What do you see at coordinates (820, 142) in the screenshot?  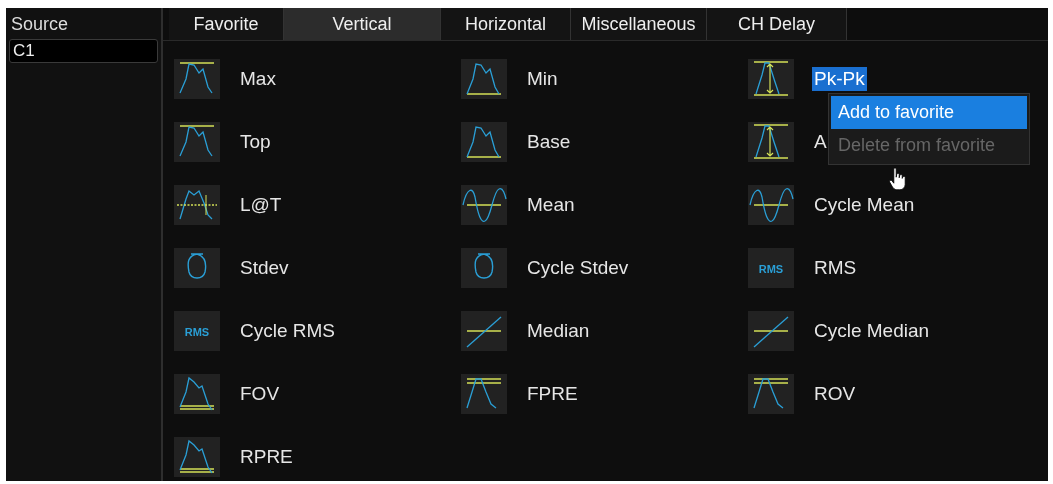 I see `measurement-label: A` at bounding box center [820, 142].